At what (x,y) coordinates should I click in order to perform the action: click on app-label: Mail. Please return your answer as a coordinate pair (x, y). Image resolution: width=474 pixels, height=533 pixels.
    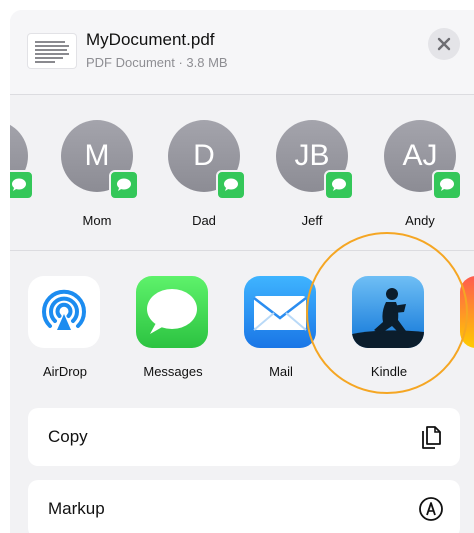
    Looking at the image, I should click on (281, 371).